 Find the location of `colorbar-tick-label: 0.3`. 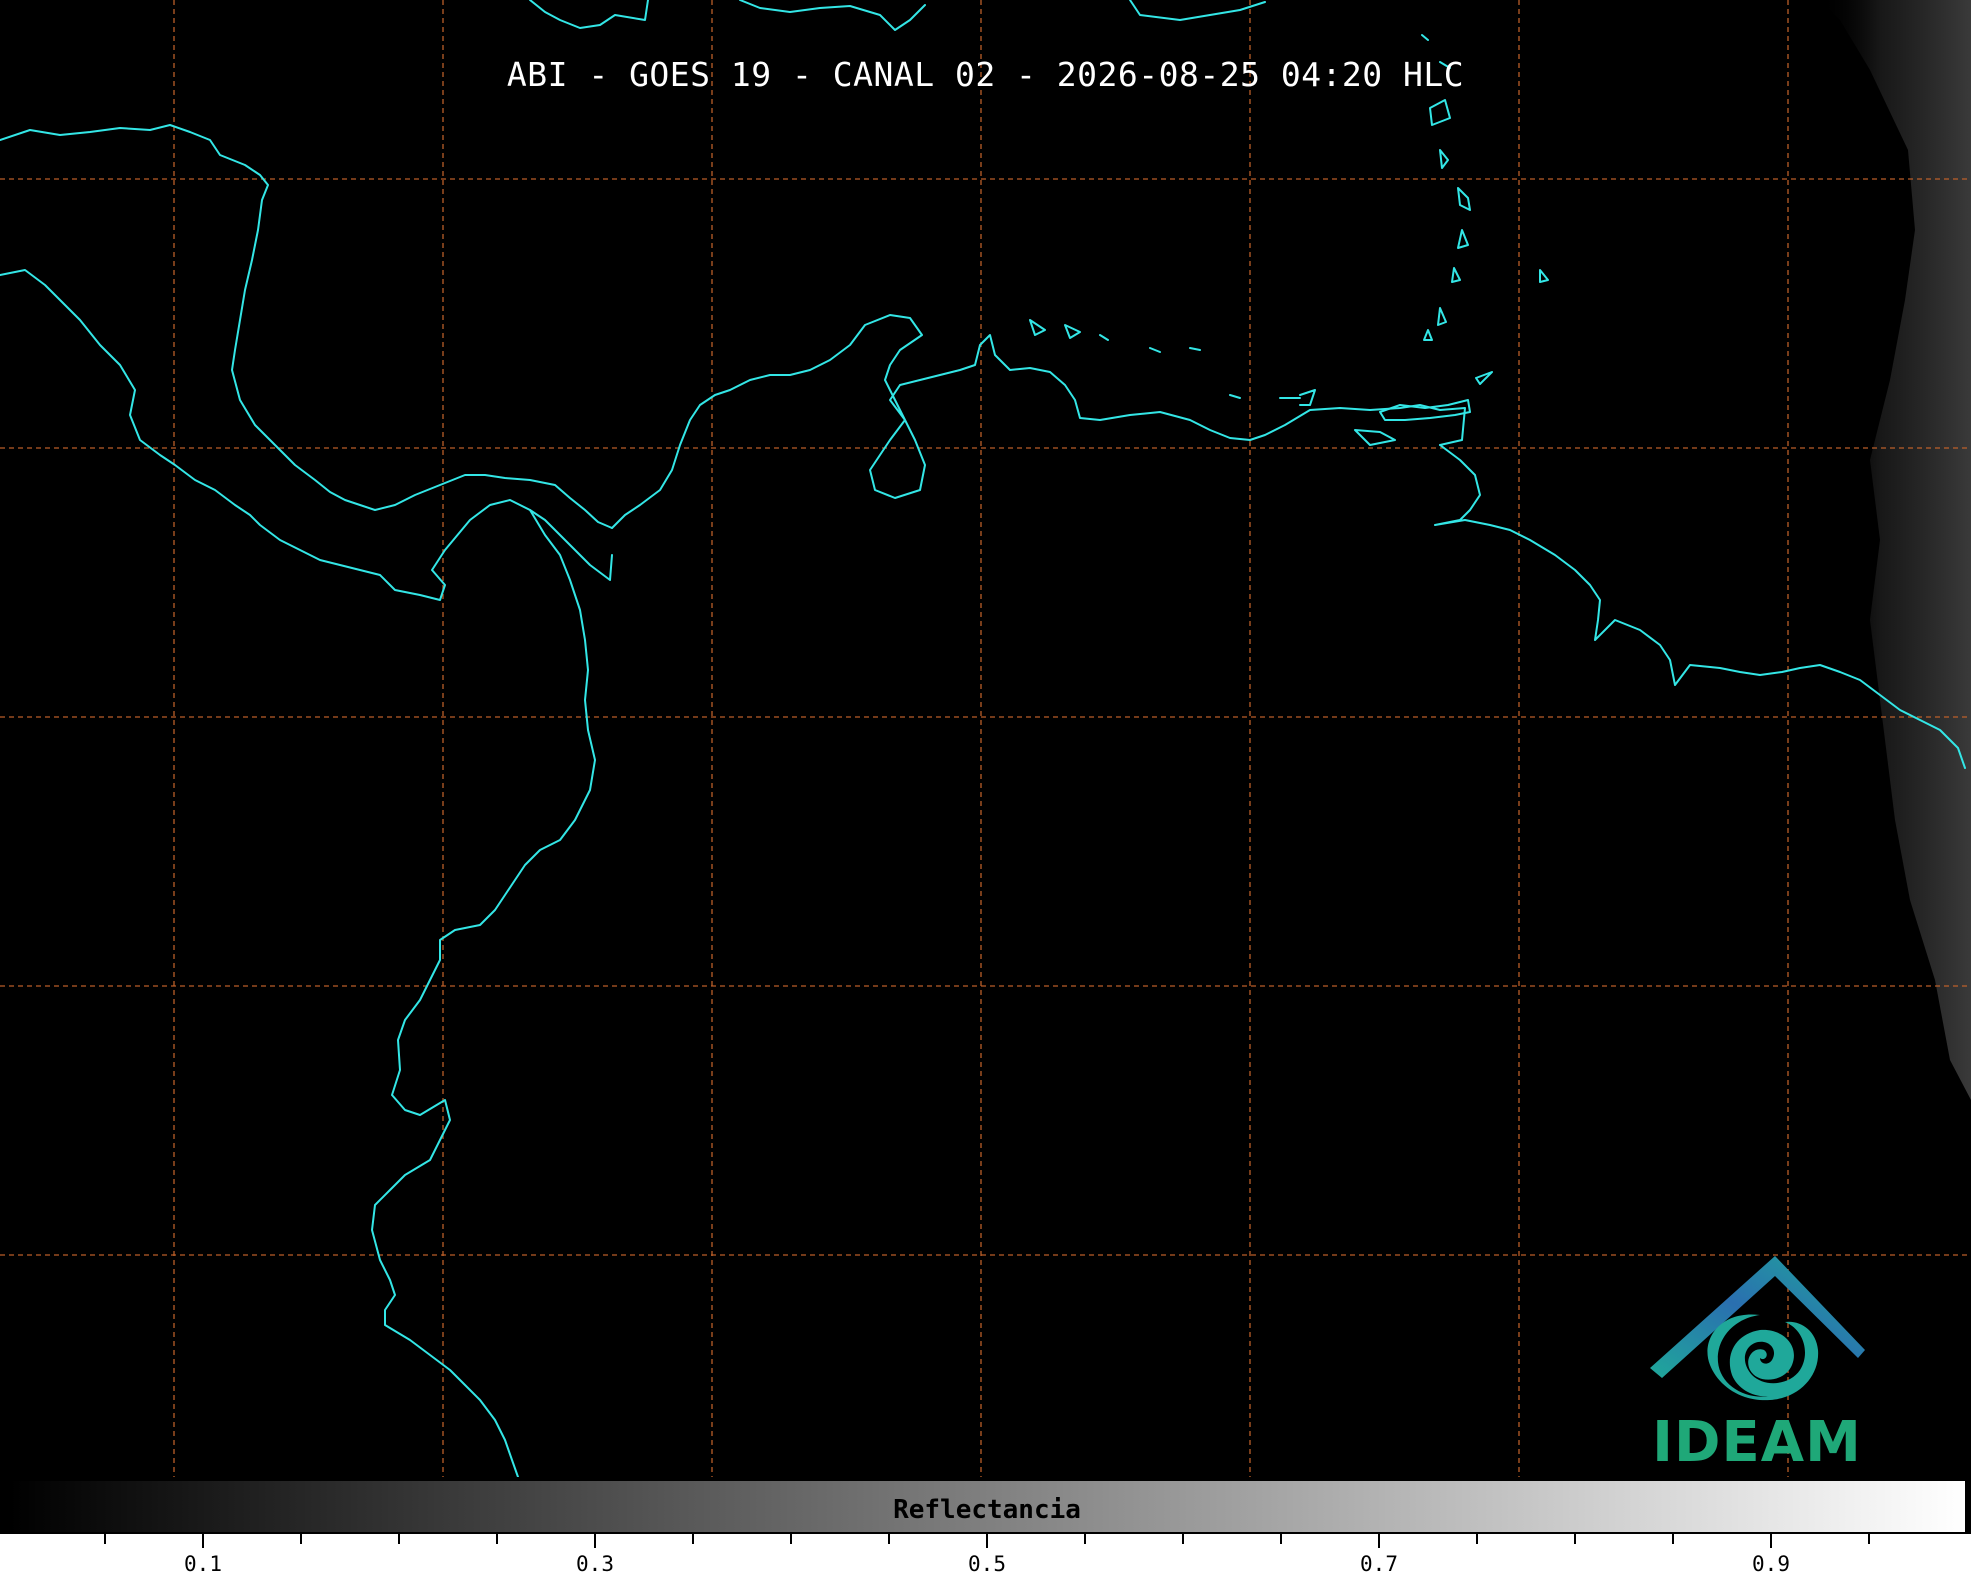

colorbar-tick-label: 0.3 is located at coordinates (595, 1564).